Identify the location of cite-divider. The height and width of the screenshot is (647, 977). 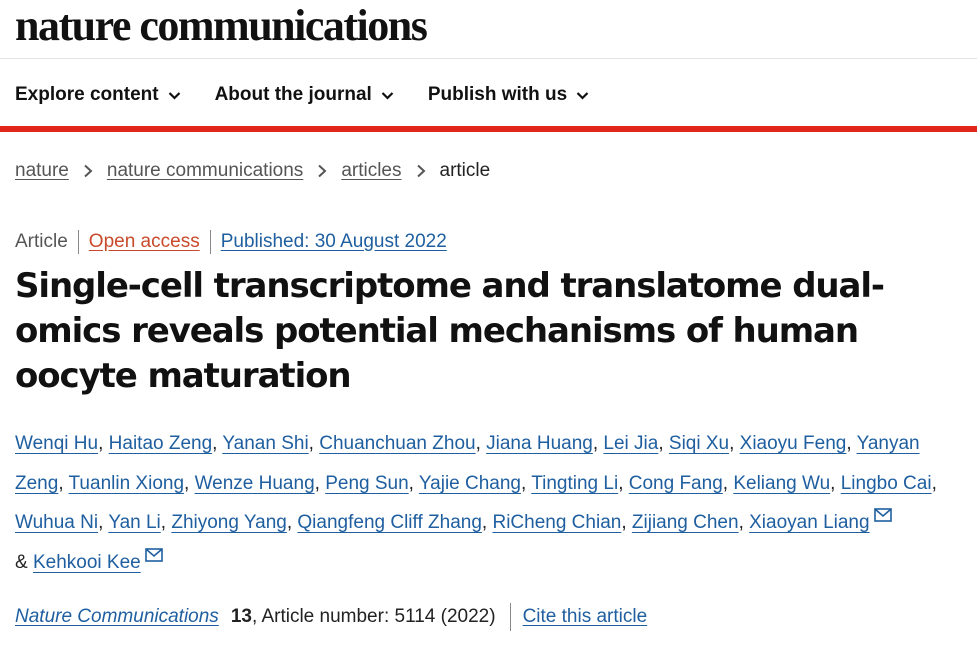
(510, 617).